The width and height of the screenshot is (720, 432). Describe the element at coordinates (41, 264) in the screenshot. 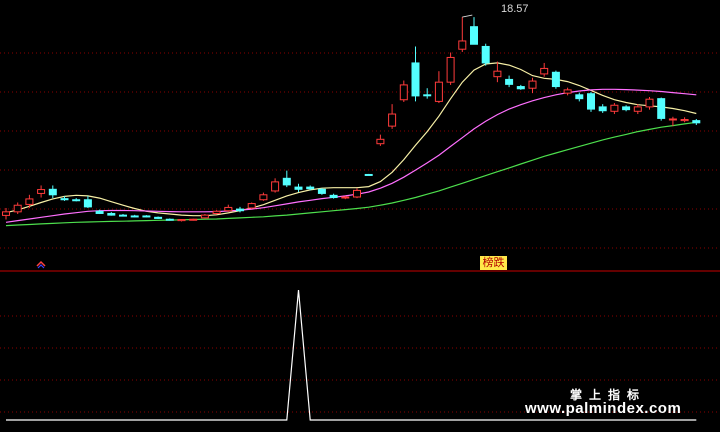

I see `up-arrow-icon` at that location.